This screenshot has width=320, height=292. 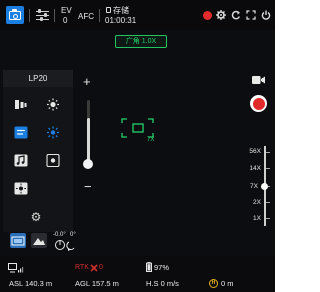 What do you see at coordinates (38, 151) in the screenshot?
I see `payload-panel: LP20 ⚙` at bounding box center [38, 151].